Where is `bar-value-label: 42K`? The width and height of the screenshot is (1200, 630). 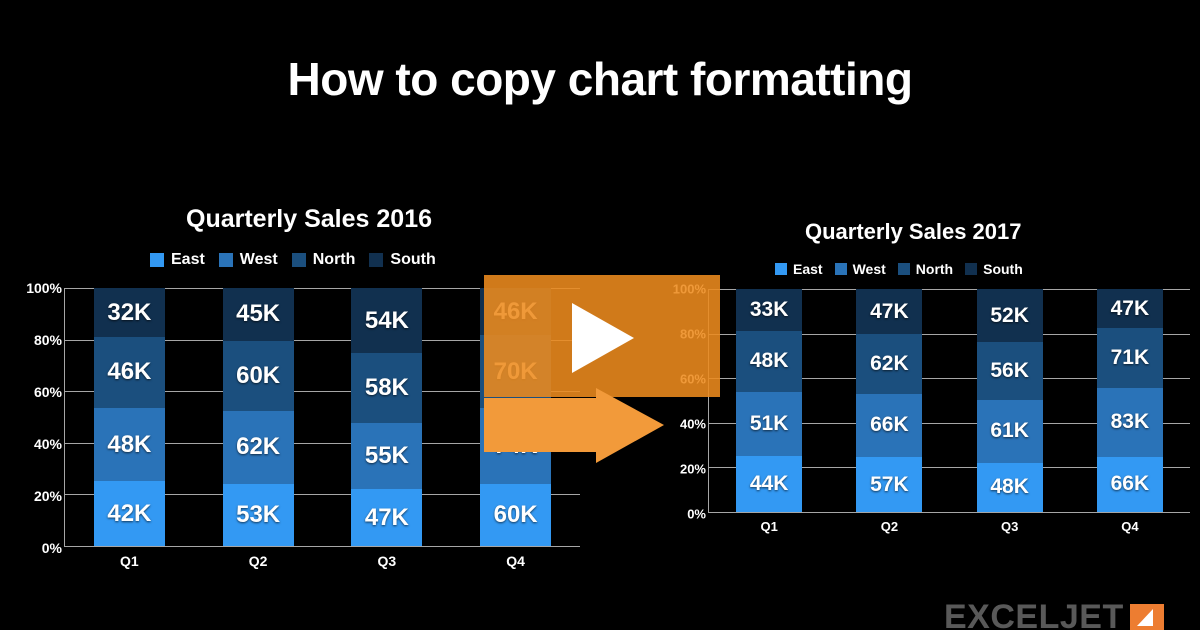
bar-value-label: 42K is located at coordinates (129, 513).